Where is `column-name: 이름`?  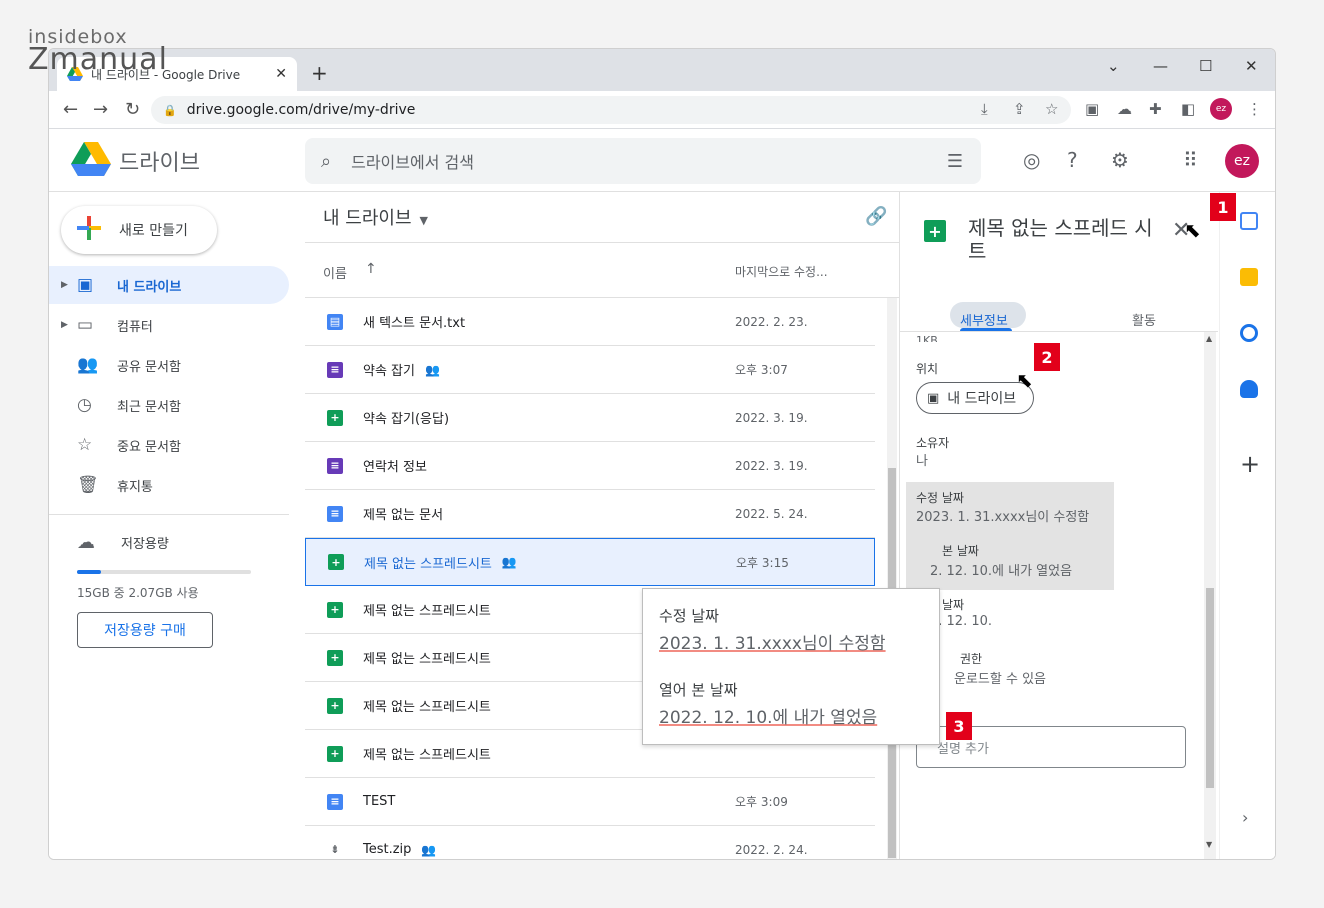
column-name: 이름 is located at coordinates (335, 272).